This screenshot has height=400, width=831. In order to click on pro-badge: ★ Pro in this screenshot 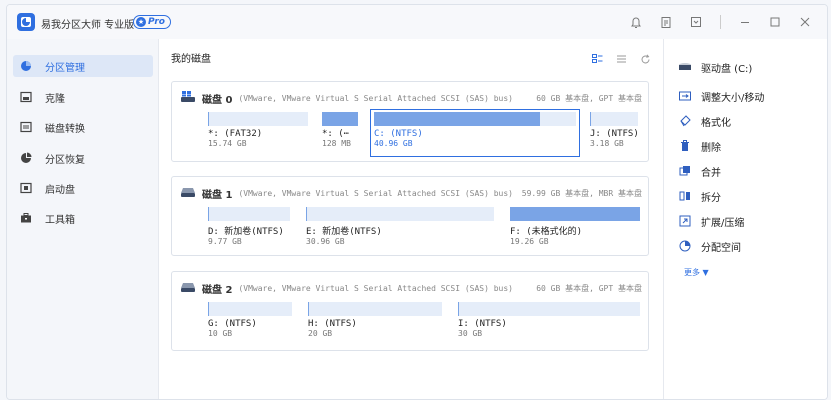, I will do `click(152, 22)`.